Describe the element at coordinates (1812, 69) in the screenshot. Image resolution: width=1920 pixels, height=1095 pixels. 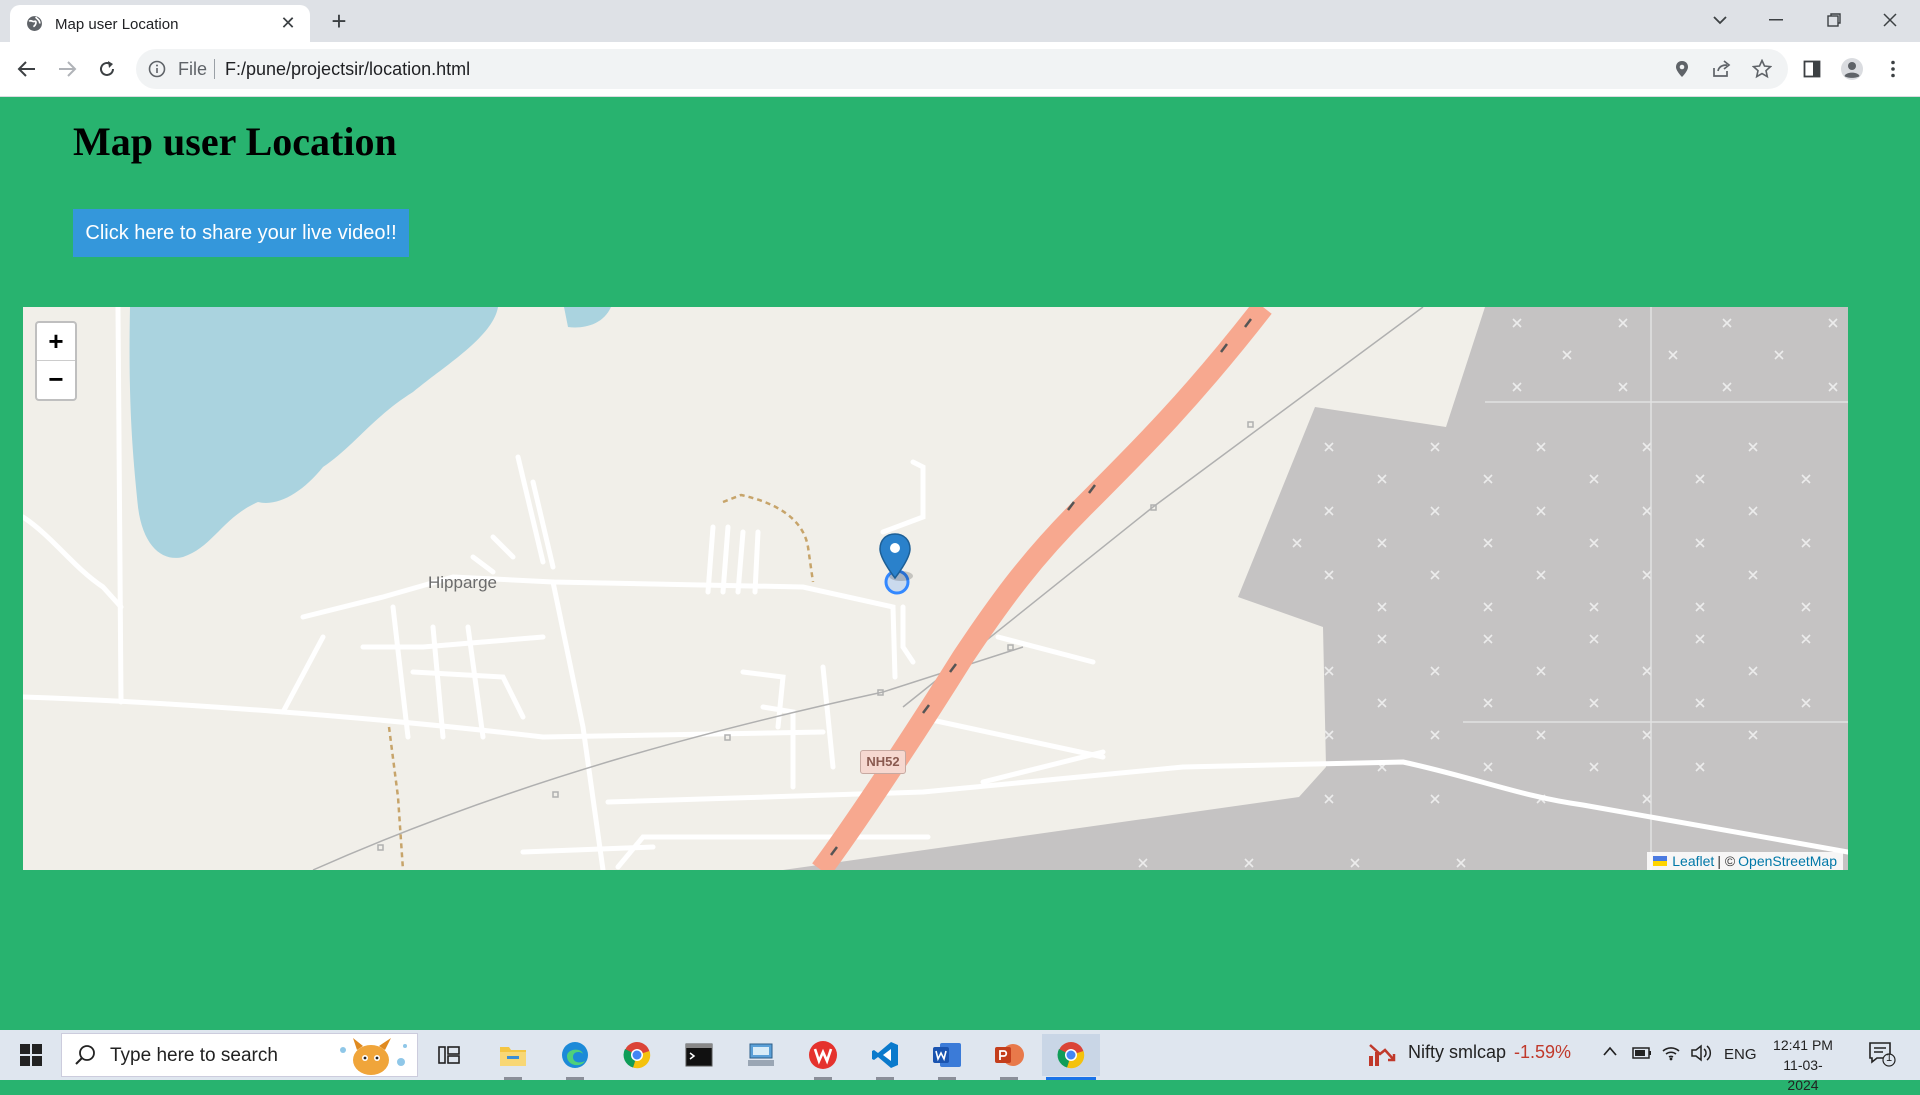
I see `side-panel-icon` at that location.